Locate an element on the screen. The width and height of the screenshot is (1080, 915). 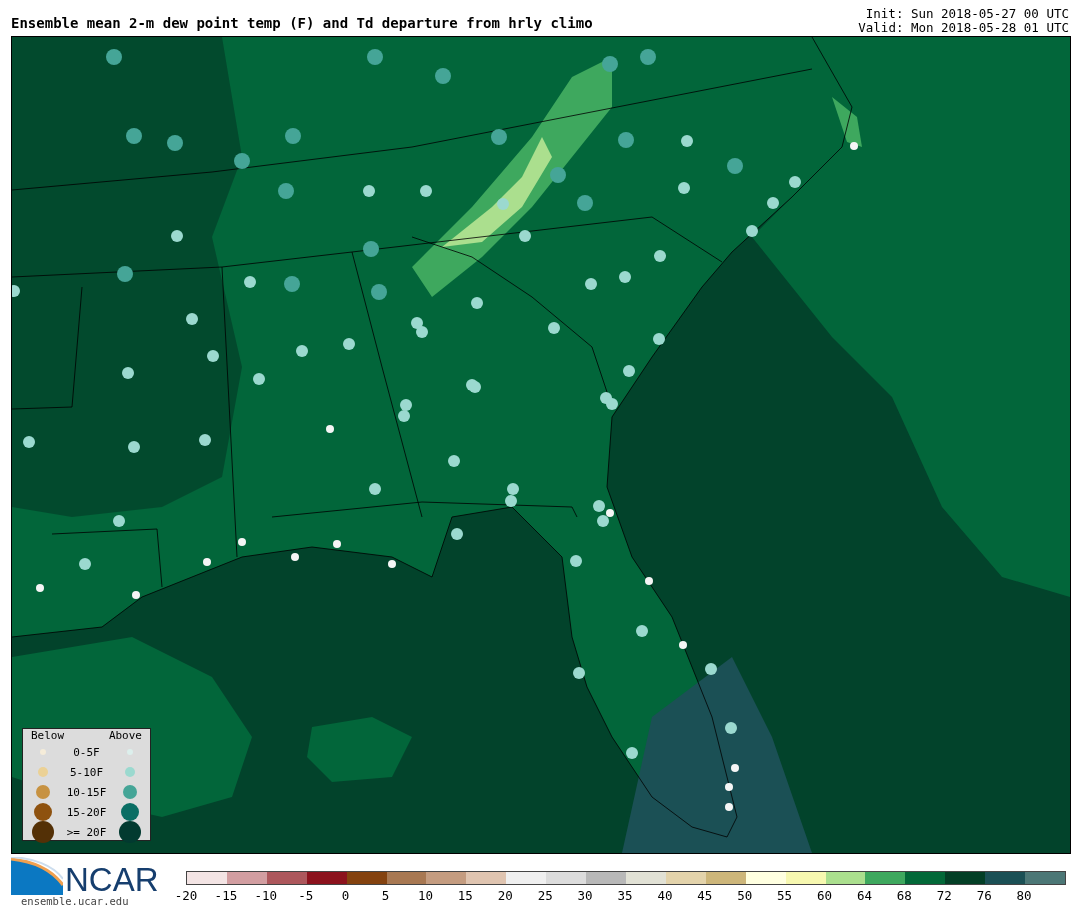
tick-label: 25 is located at coordinates (545, 895).